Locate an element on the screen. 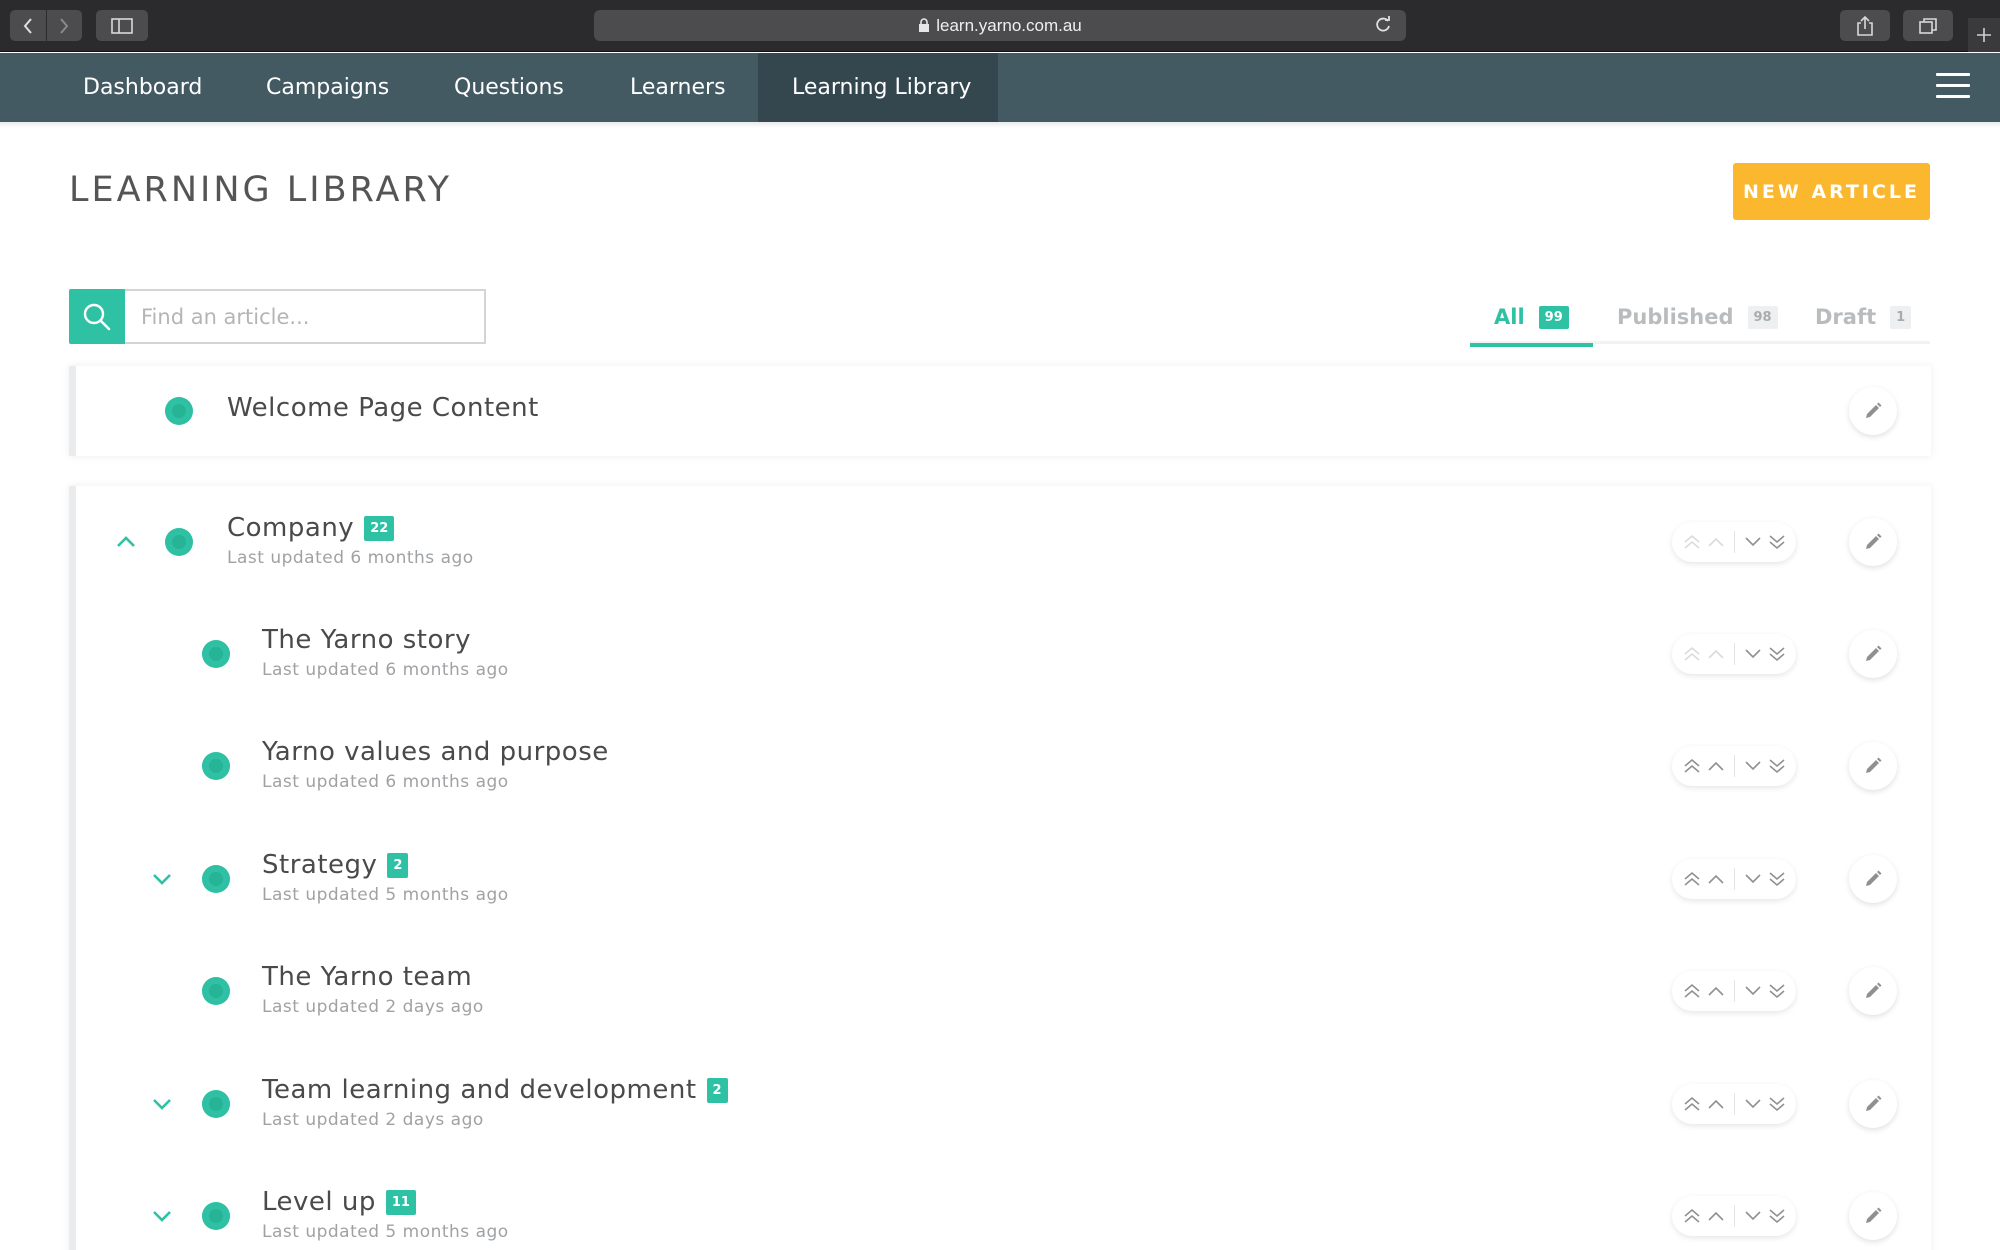 The image size is (2000, 1250). tab-all-label: All is located at coordinates (1509, 317).